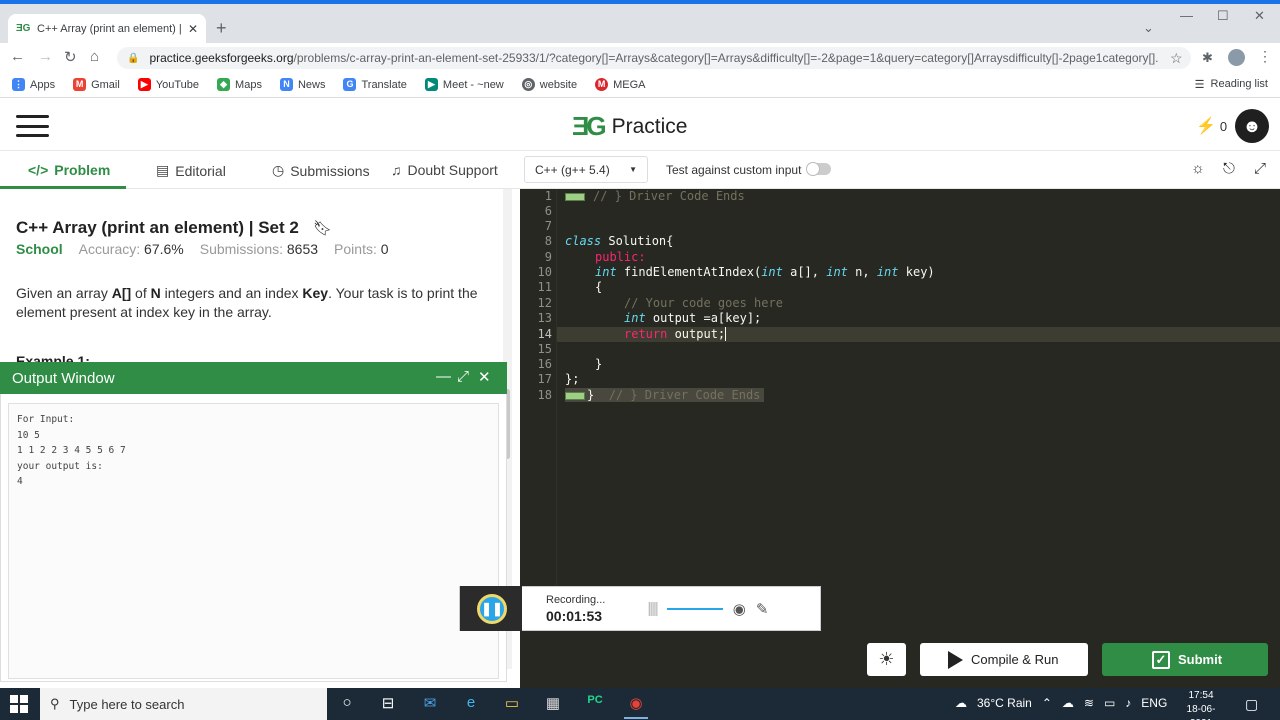  Describe the element at coordinates (1109, 703) in the screenshot. I see `battery-icon: ▭` at that location.